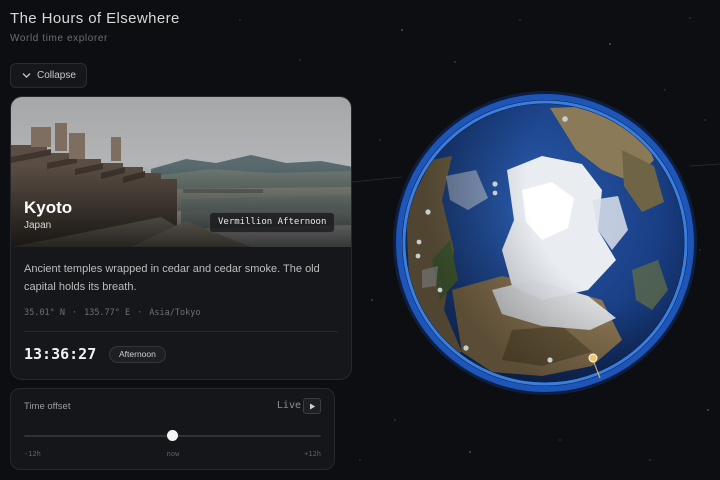 This screenshot has height=480, width=720. I want to click on latitude: 35.01° N, so click(44, 313).